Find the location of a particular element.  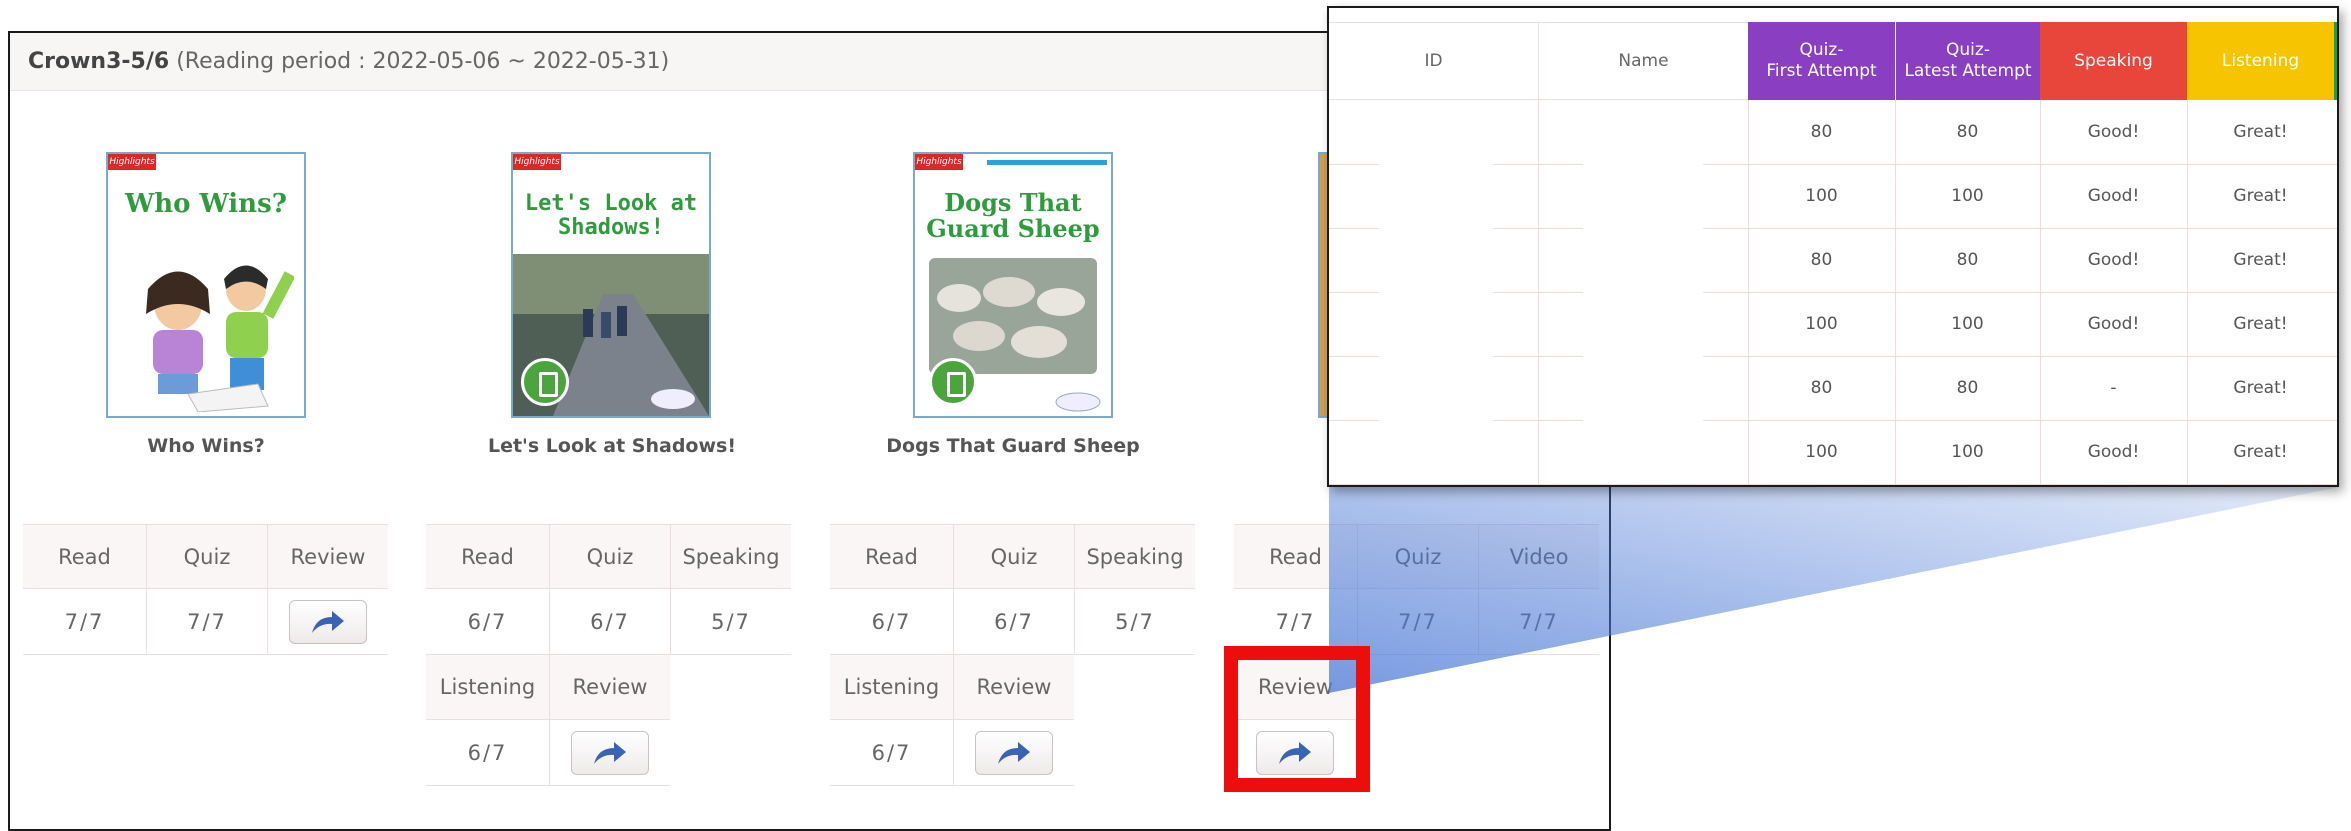

book-cover-dogs: Highlights Dogs That Guard Sheep is located at coordinates (1013, 285).